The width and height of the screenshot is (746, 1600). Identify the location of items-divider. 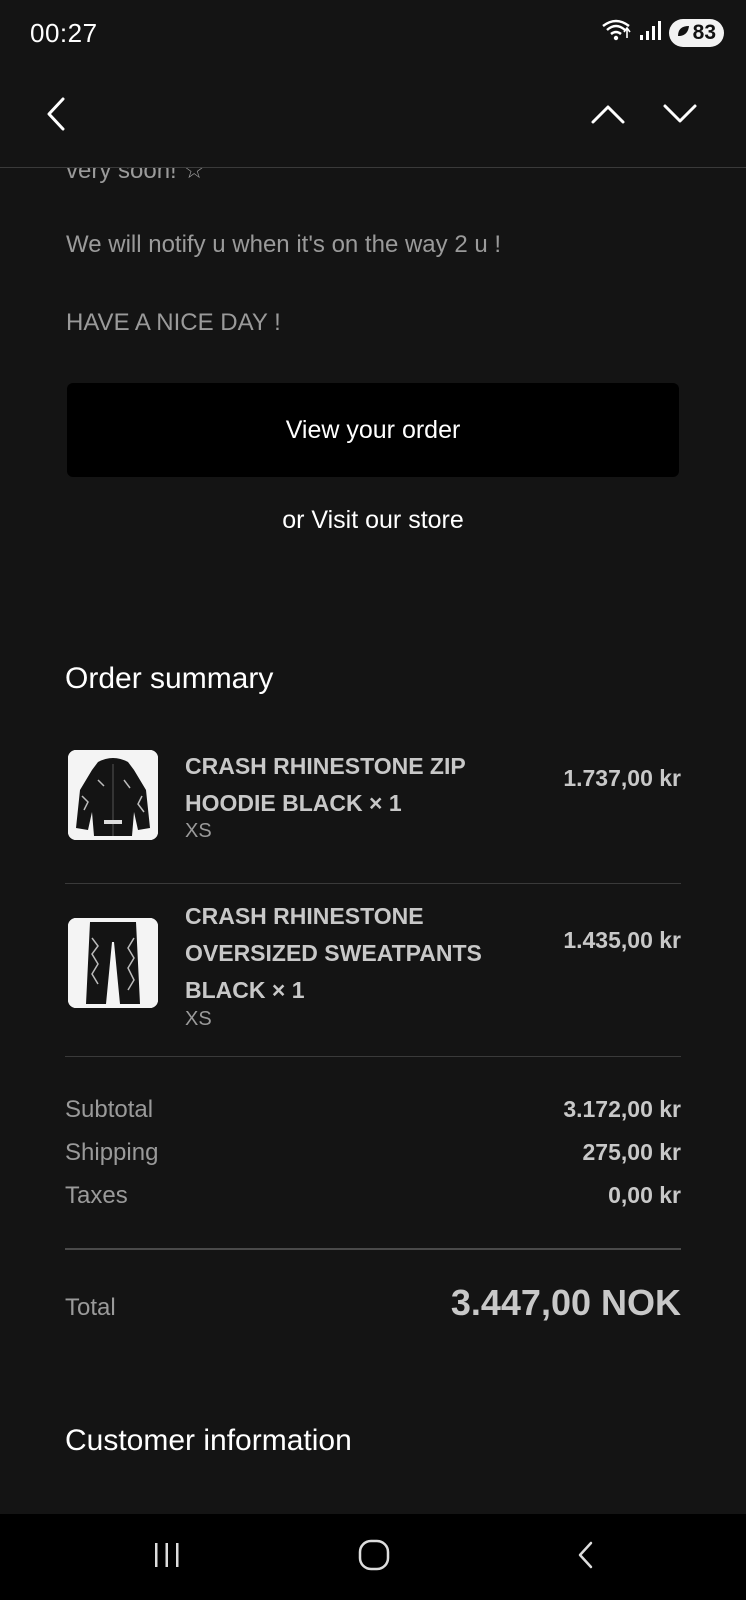
(373, 1056).